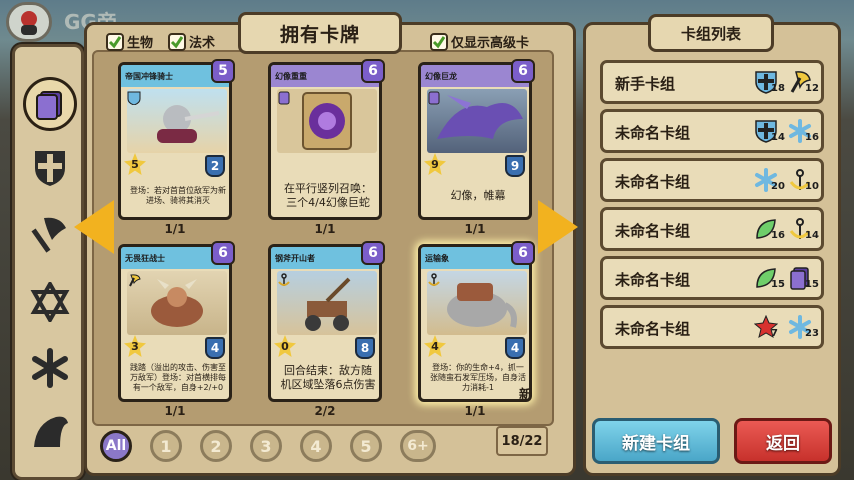  Describe the element at coordinates (325, 411) in the screenshot. I see `card-count: 2/2` at that location.